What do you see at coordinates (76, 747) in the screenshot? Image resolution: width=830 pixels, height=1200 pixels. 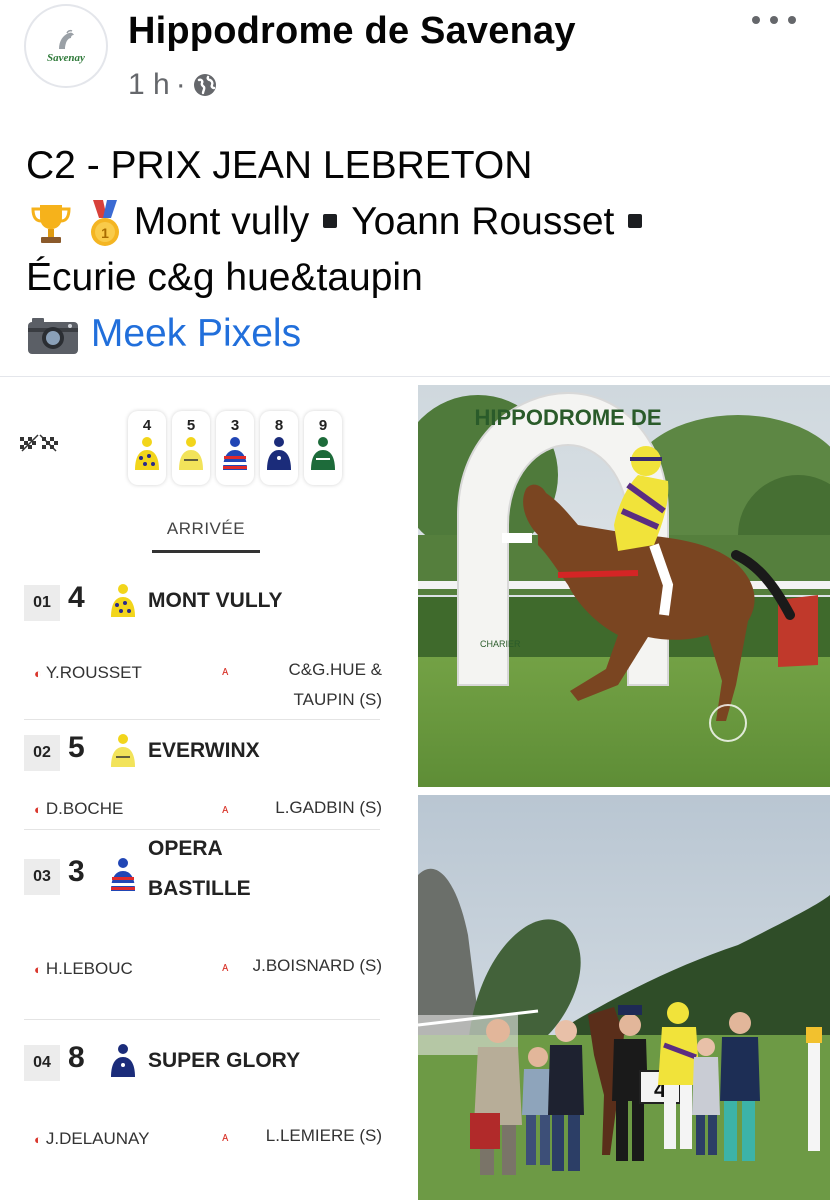 I see `runner-number: 5` at bounding box center [76, 747].